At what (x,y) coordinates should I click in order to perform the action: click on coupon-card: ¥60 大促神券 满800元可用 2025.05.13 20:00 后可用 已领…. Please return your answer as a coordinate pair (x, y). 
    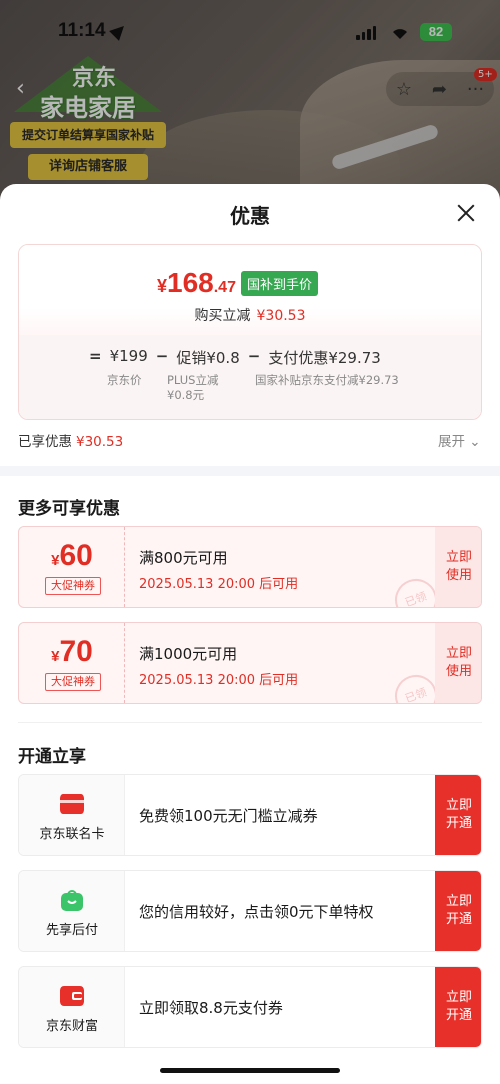
    Looking at the image, I should click on (250, 567).